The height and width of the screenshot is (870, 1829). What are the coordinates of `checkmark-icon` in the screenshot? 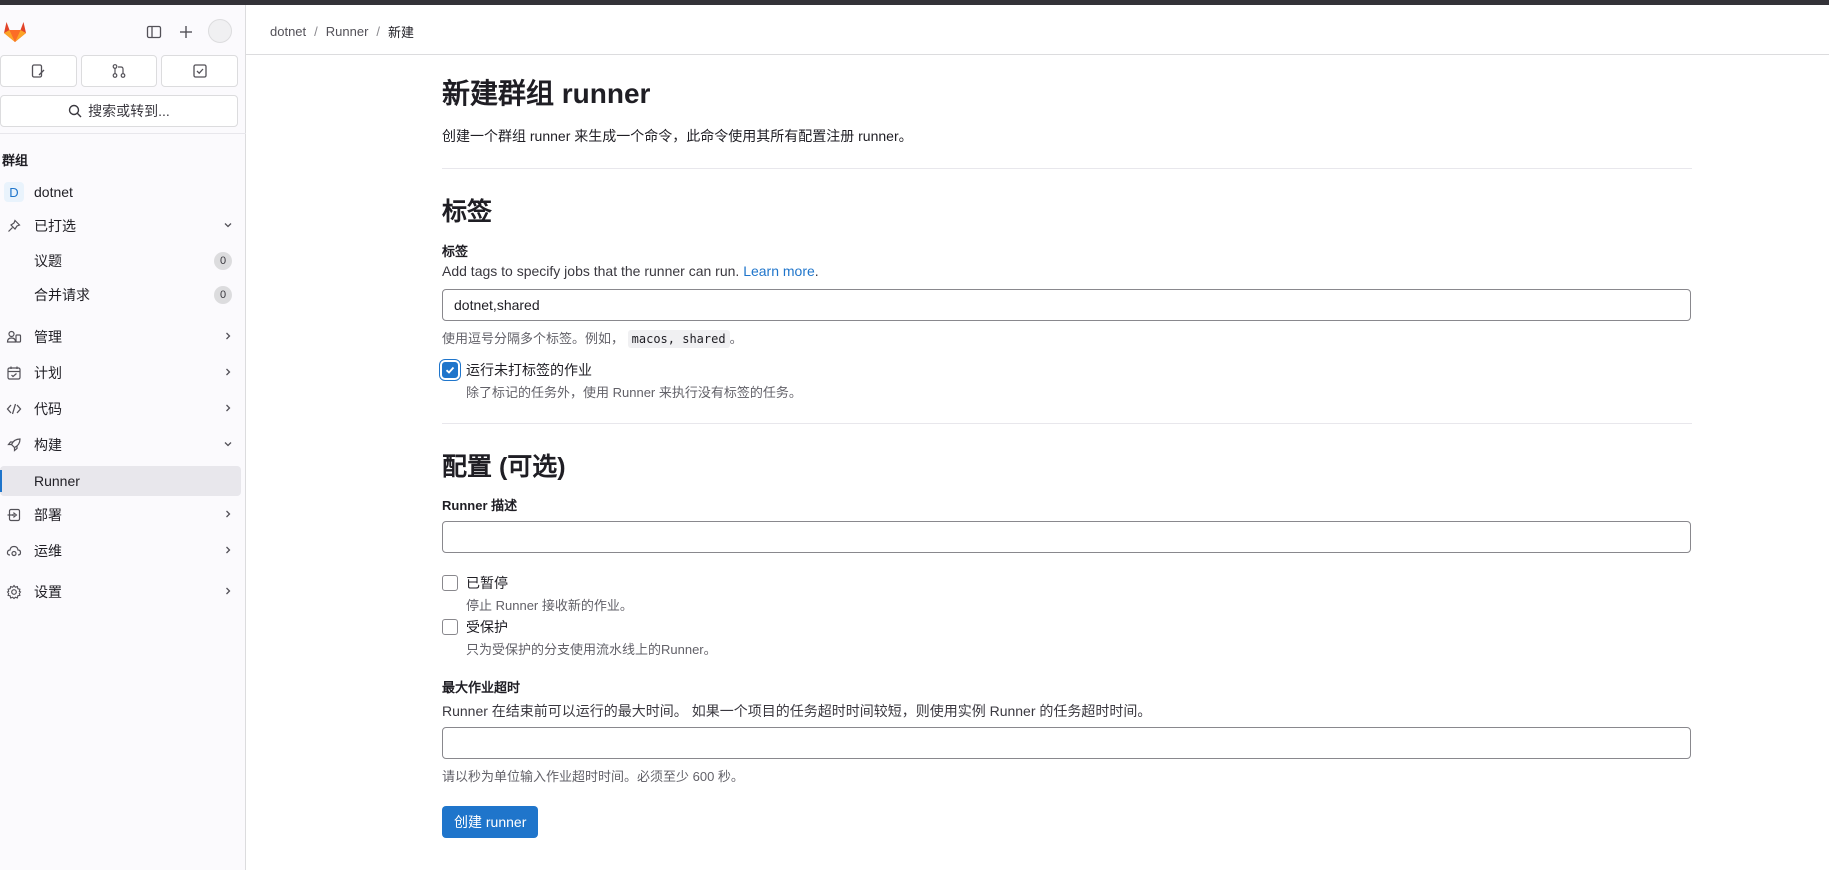 It's located at (450, 370).